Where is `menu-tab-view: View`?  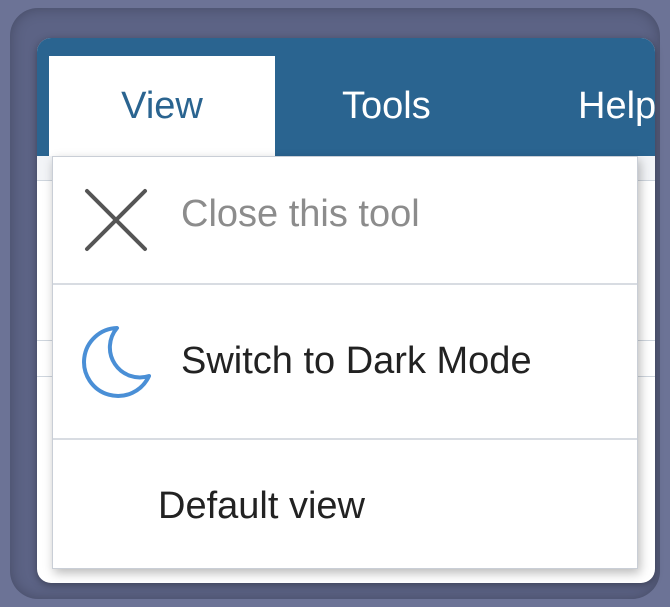 menu-tab-view: View is located at coordinates (162, 106).